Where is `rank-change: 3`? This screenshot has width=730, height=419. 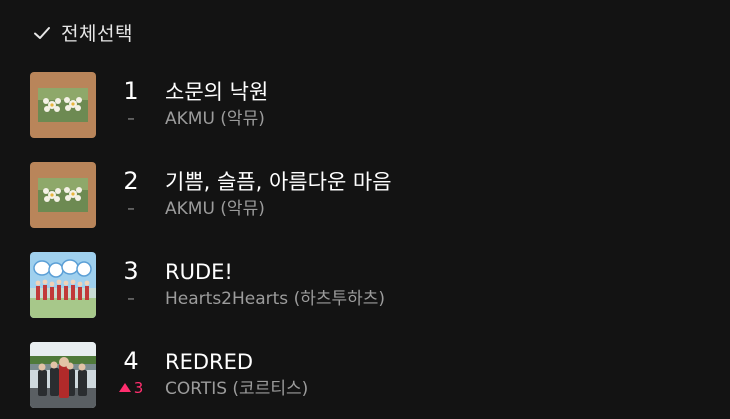
rank-change: 3 is located at coordinates (131, 388).